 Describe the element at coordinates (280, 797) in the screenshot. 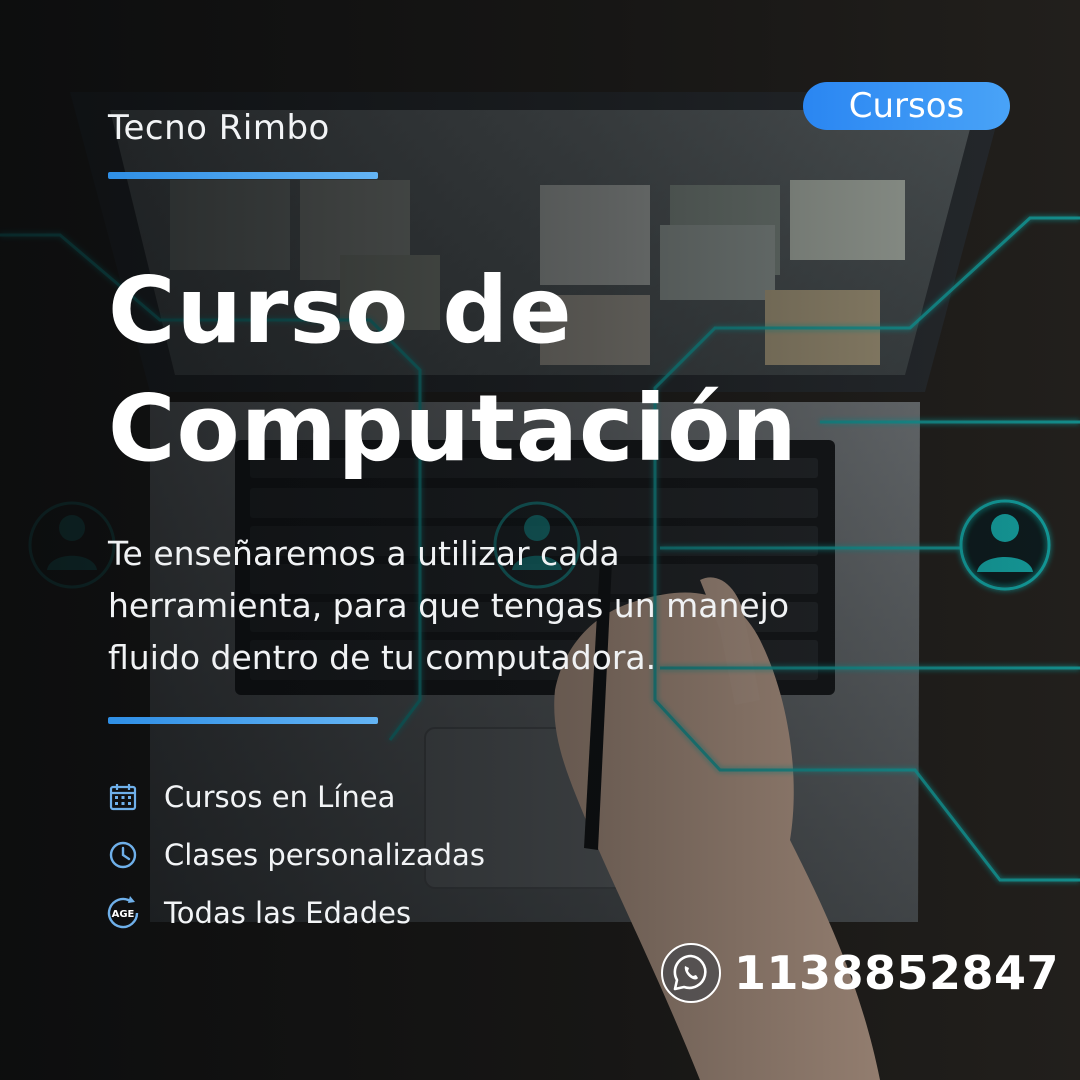

I see `feature-label: Cursos en Línea` at that location.